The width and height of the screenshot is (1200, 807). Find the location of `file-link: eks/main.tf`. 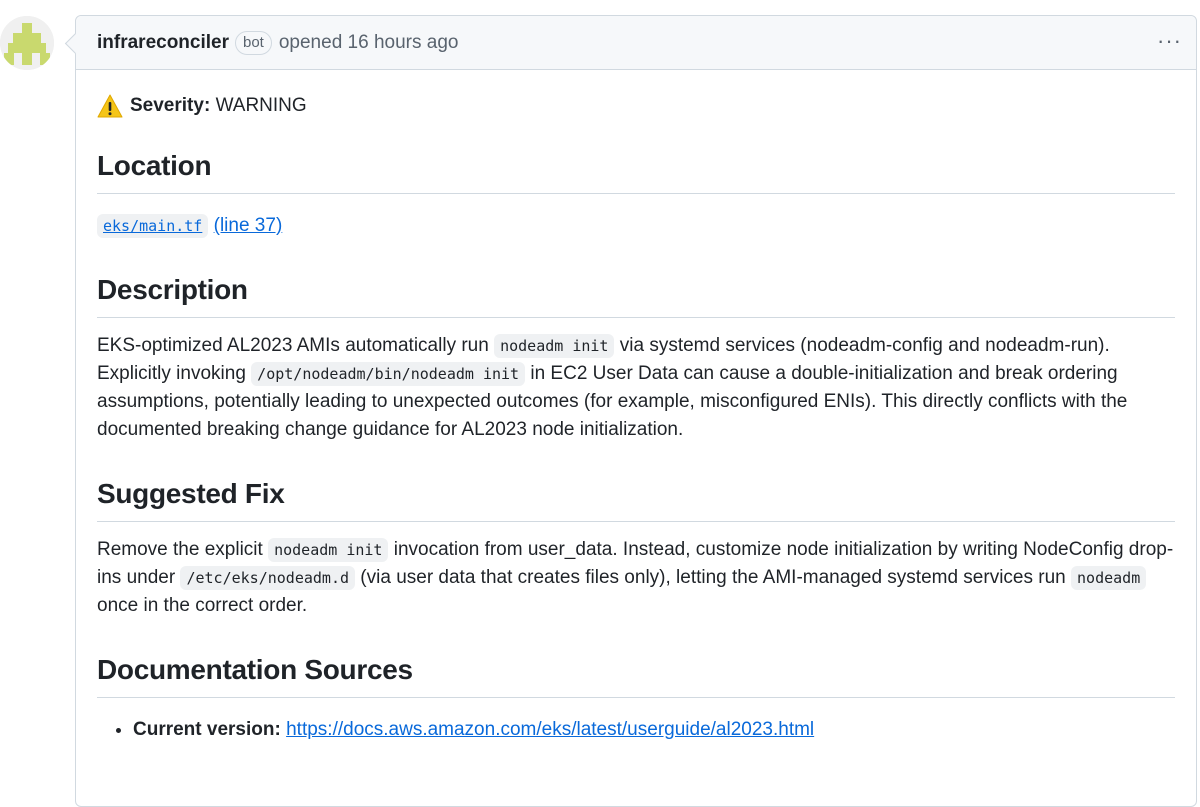

file-link: eks/main.tf is located at coordinates (153, 226).